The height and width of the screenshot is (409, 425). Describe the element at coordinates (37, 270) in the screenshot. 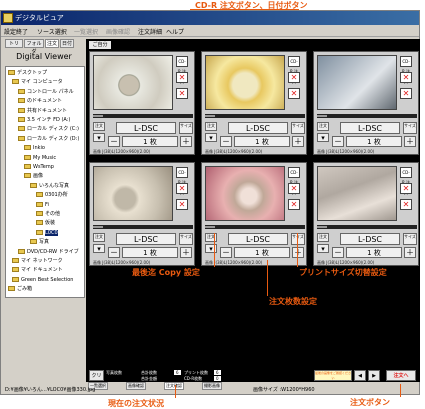

I see `tree-item: マイ ドキュメント` at that location.